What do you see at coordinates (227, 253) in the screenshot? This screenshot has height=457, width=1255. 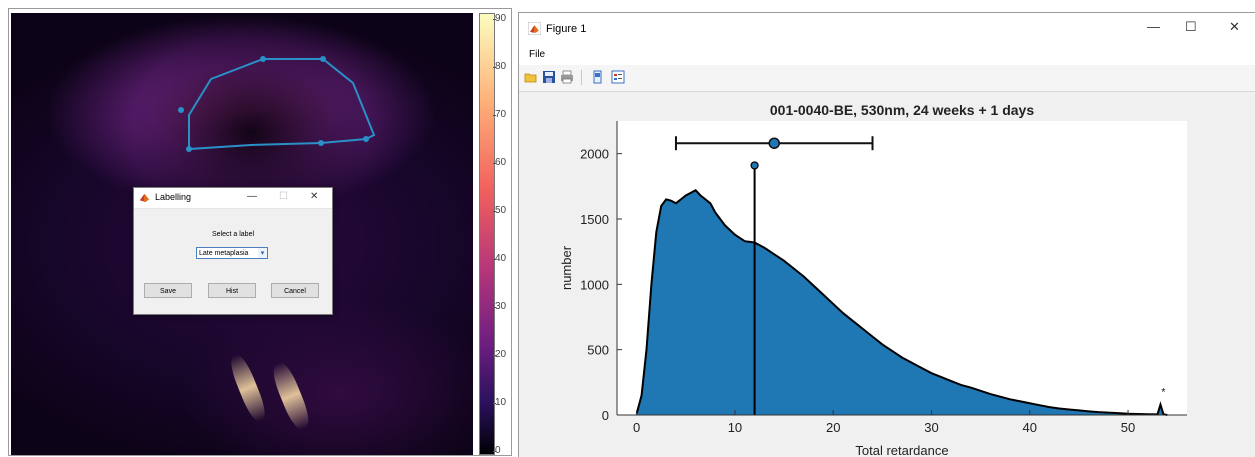 I see `label-select: Late metaplasia` at bounding box center [227, 253].